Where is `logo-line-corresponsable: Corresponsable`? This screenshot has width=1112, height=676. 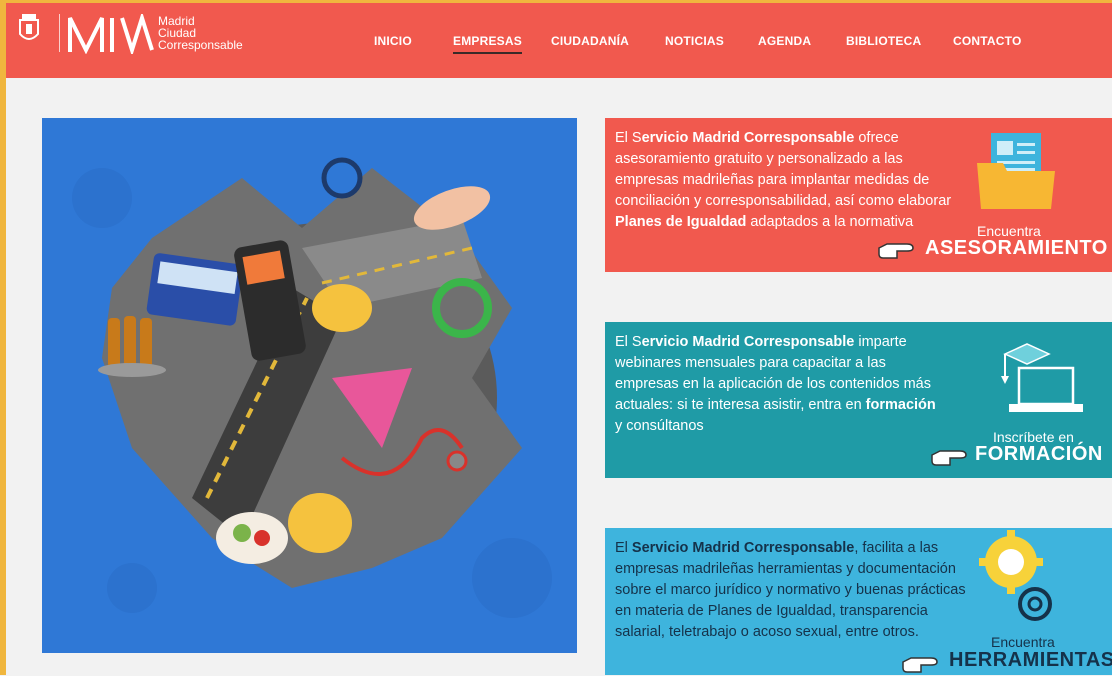 logo-line-corresponsable: Corresponsable is located at coordinates (200, 45).